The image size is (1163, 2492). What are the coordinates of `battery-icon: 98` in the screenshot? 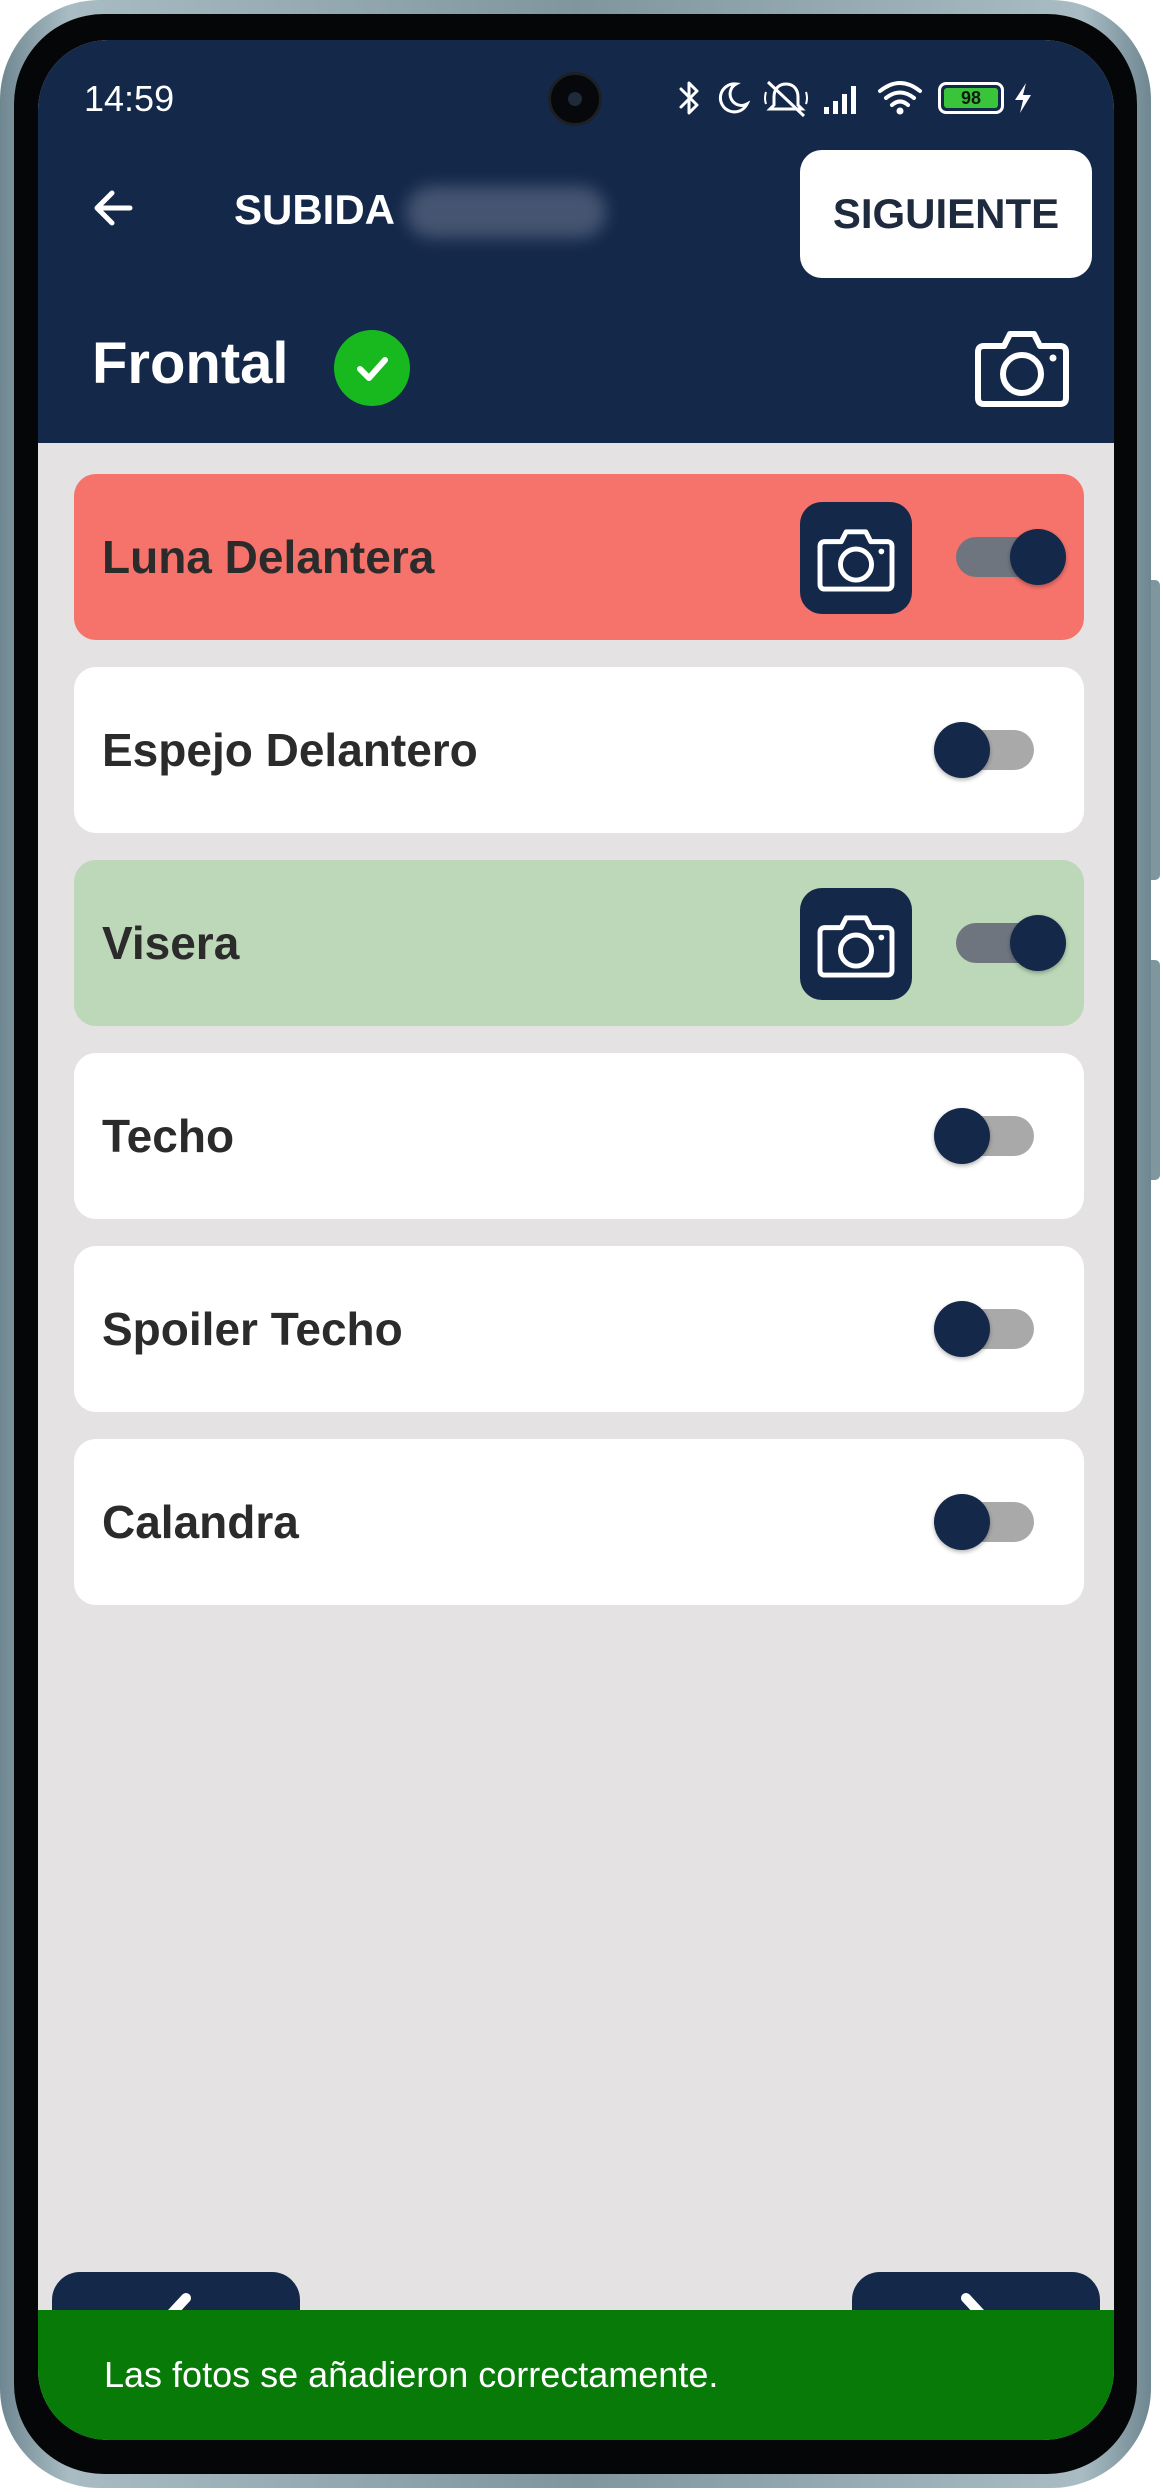 It's located at (971, 98).